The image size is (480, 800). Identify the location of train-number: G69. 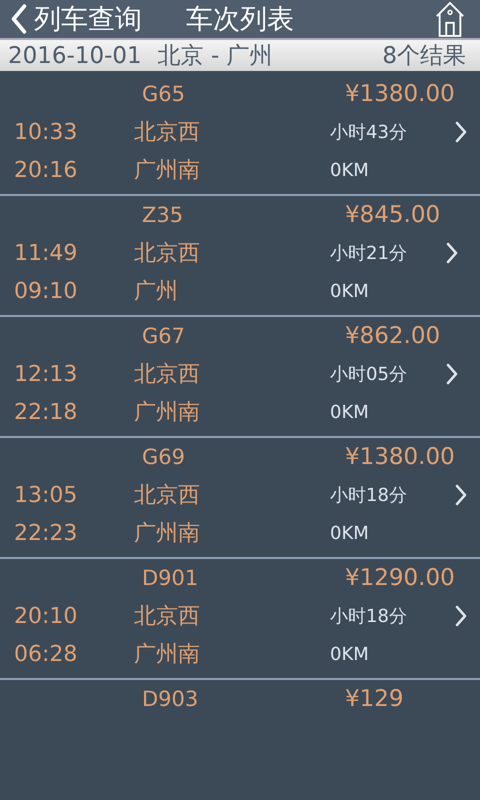
(163, 457).